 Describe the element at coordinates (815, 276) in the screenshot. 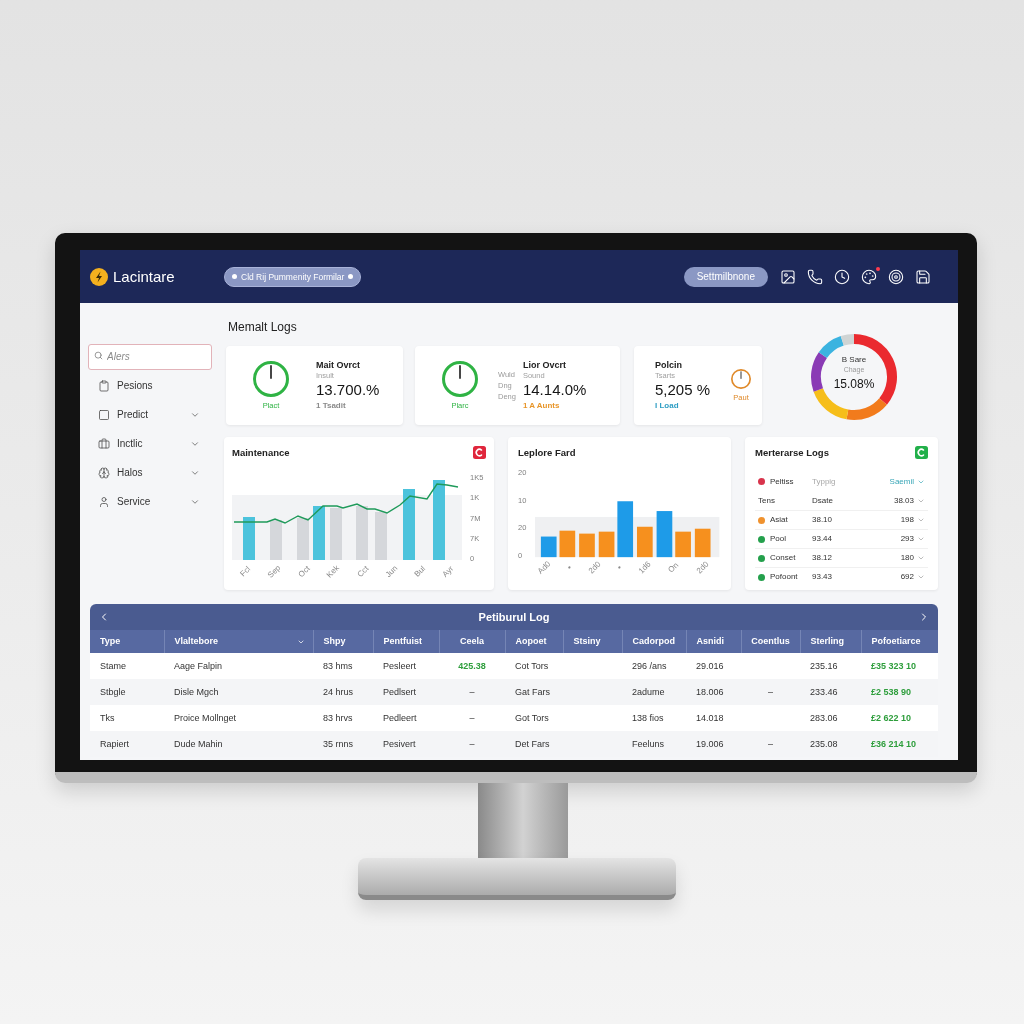

I see `phone-icon` at that location.